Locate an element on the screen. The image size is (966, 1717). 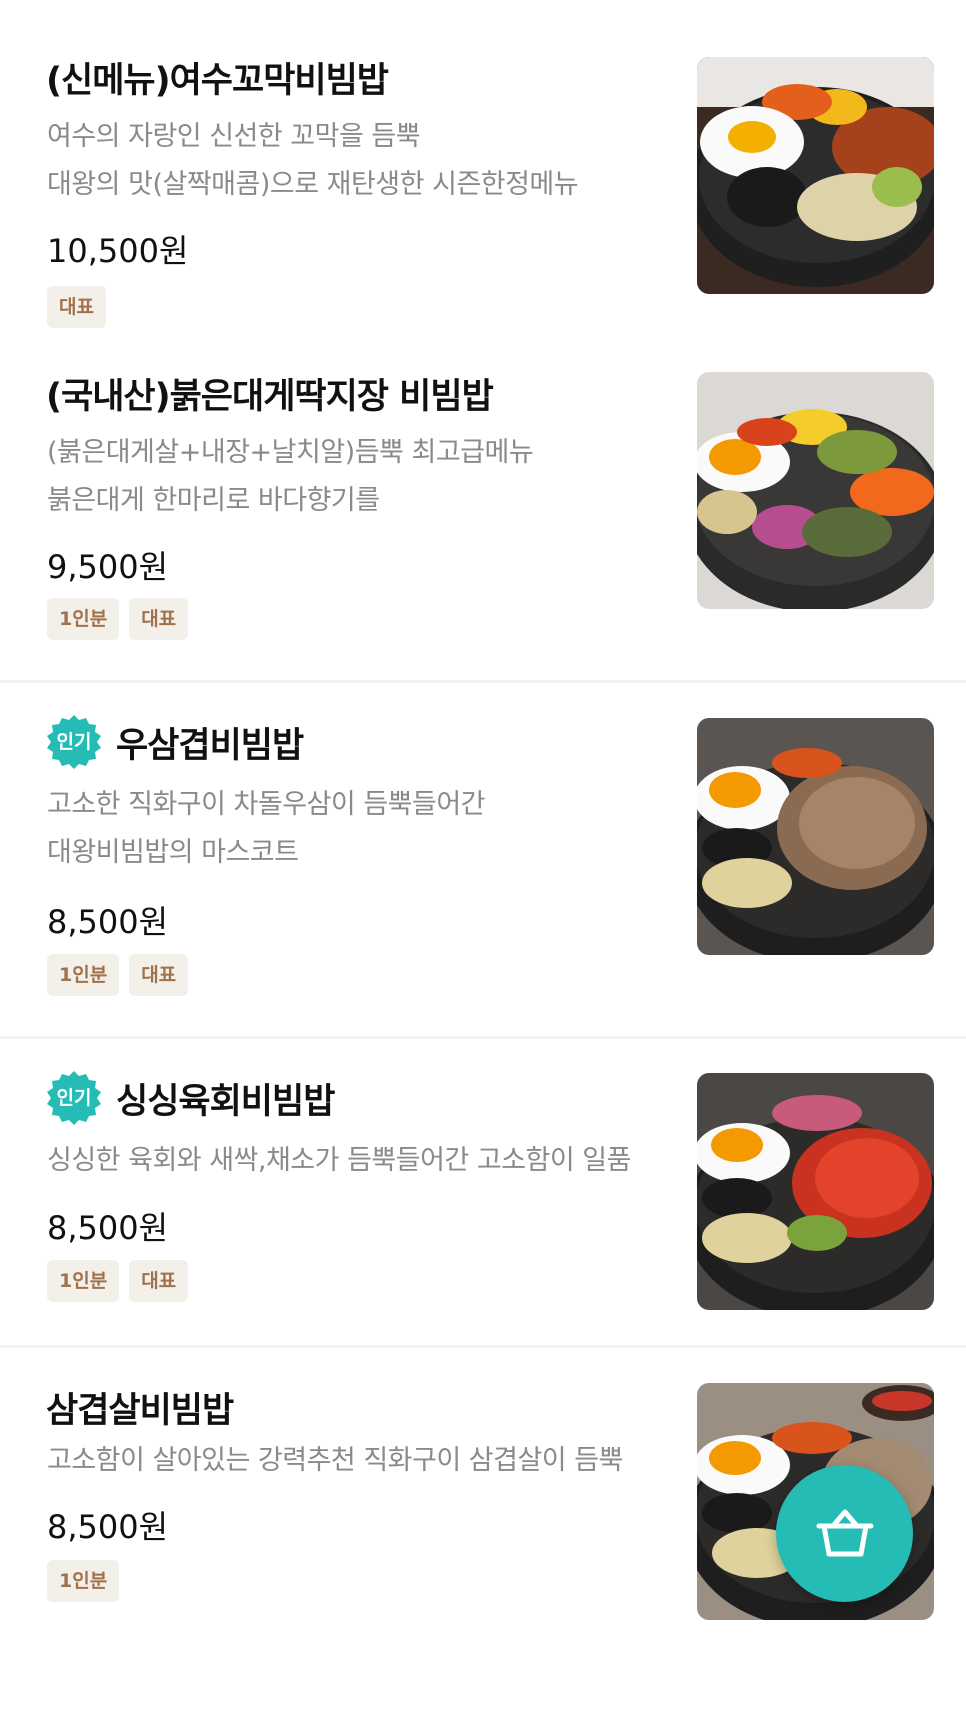
title-row: 인기 우삼겹비빔밥 is located at coordinates (175, 742).